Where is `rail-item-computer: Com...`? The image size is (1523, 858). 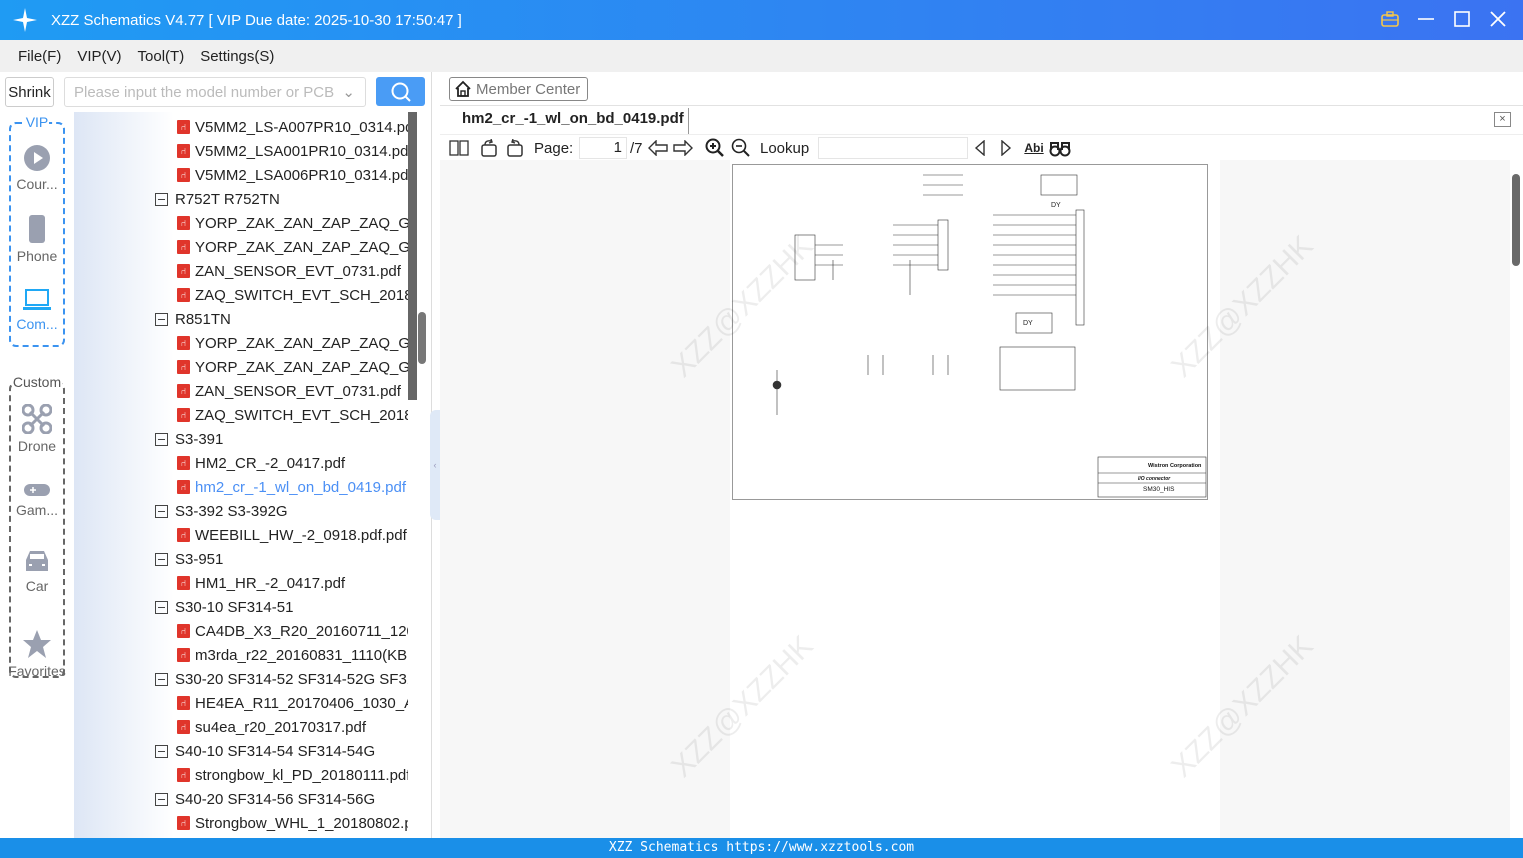
rail-item-computer: Com... is located at coordinates (37, 310).